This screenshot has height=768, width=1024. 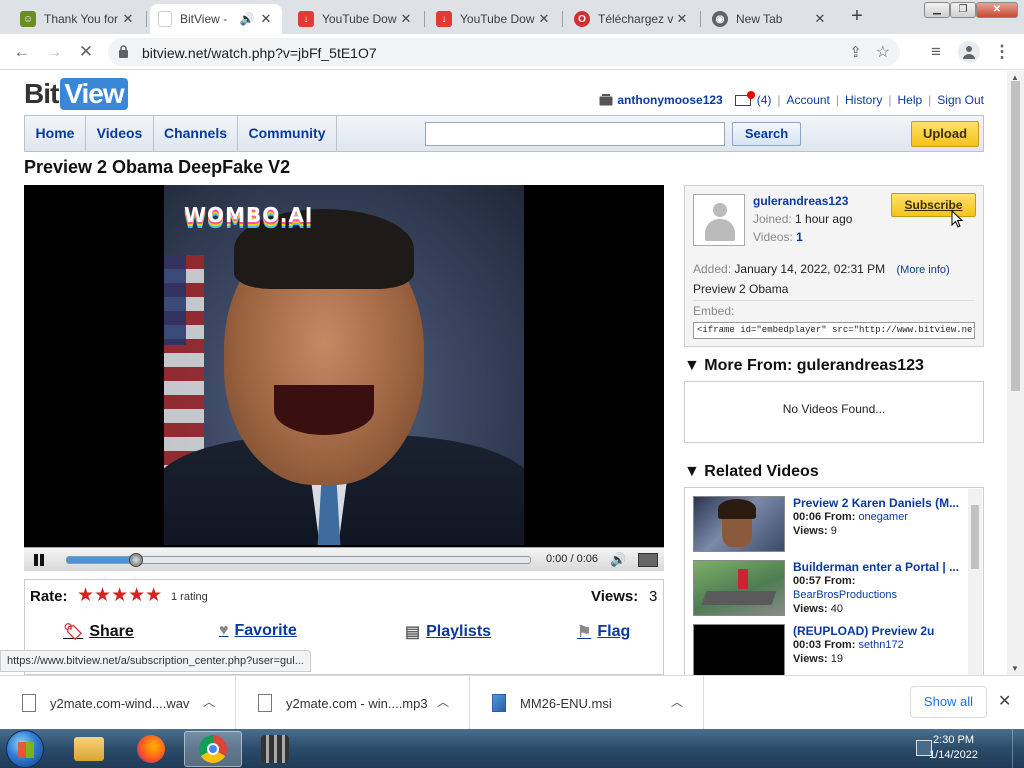 I want to click on nav-videos: Videos, so click(x=120, y=133).